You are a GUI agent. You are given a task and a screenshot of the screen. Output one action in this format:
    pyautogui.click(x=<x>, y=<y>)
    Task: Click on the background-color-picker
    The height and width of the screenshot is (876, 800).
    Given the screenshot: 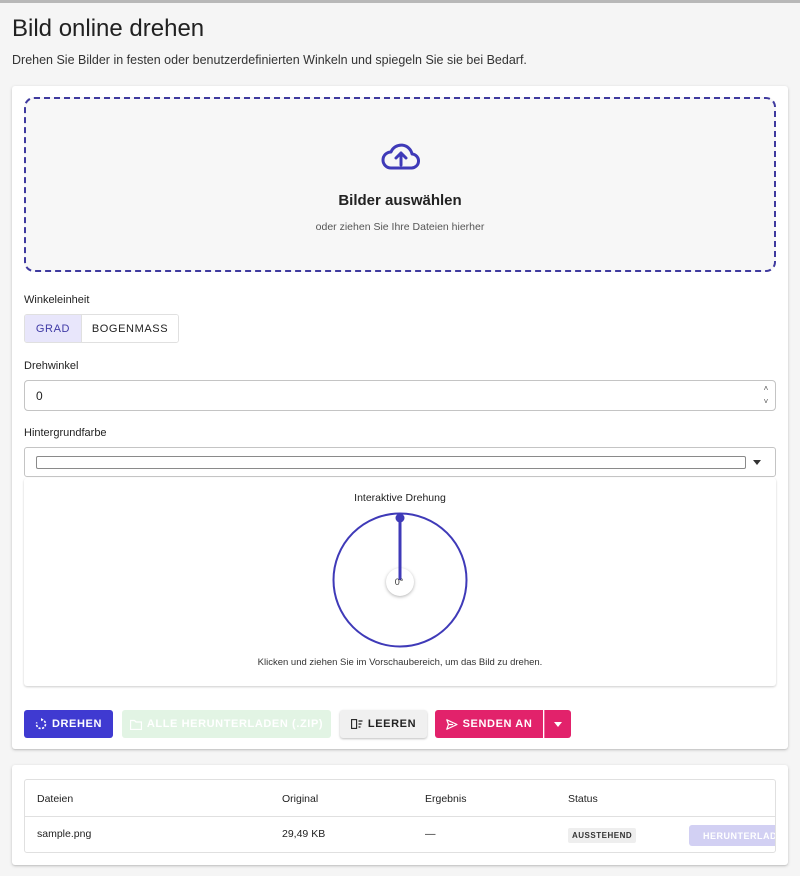 What is the action you would take?
    pyautogui.click(x=400, y=462)
    